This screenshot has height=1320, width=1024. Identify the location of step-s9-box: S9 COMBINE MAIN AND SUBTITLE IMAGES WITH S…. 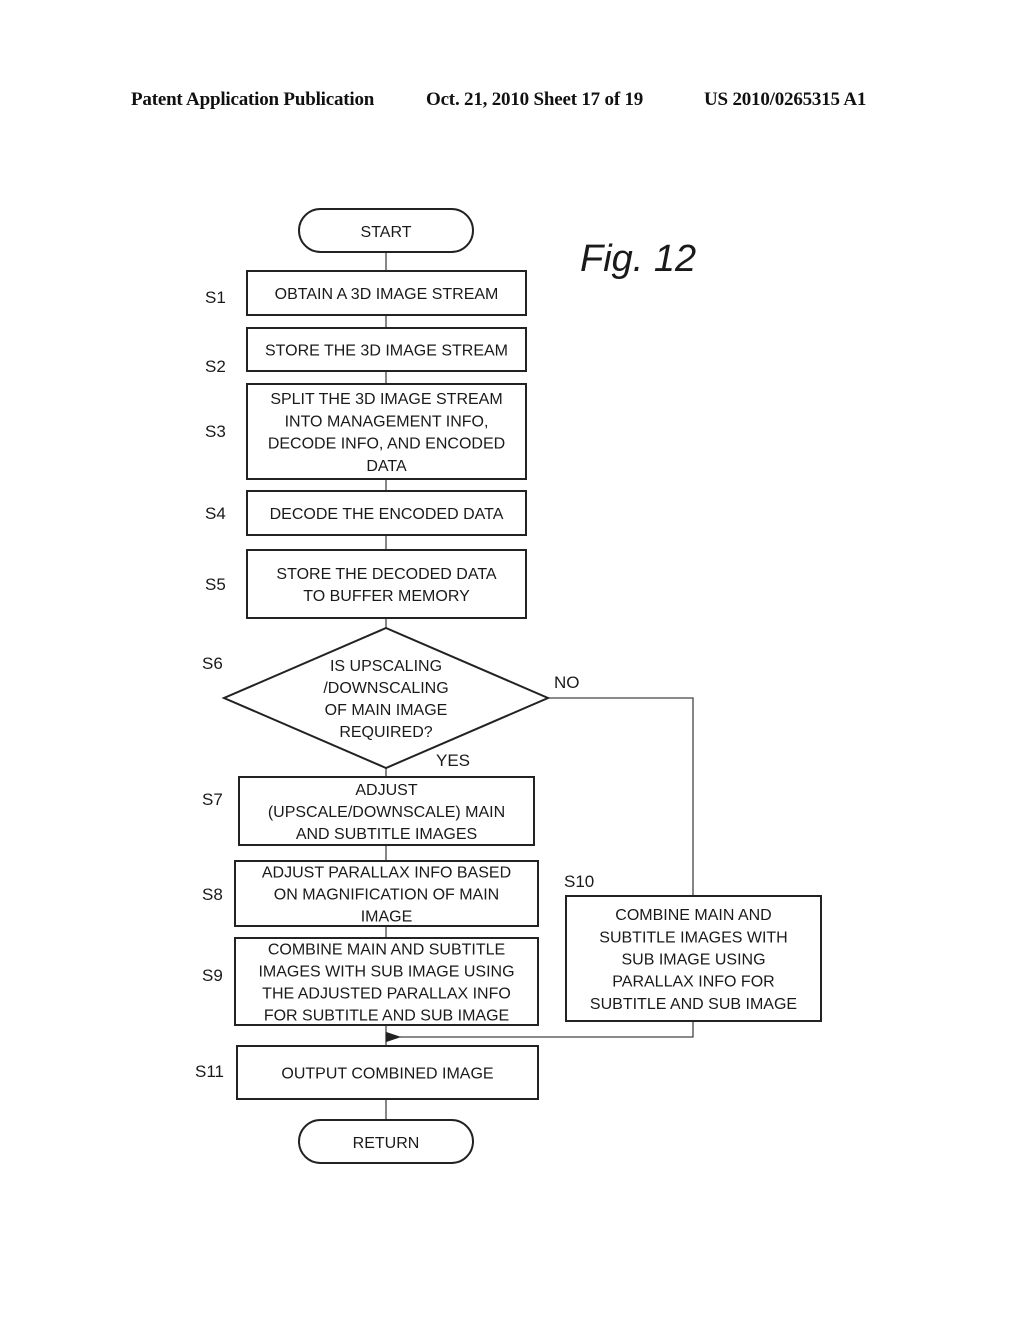
(370, 981).